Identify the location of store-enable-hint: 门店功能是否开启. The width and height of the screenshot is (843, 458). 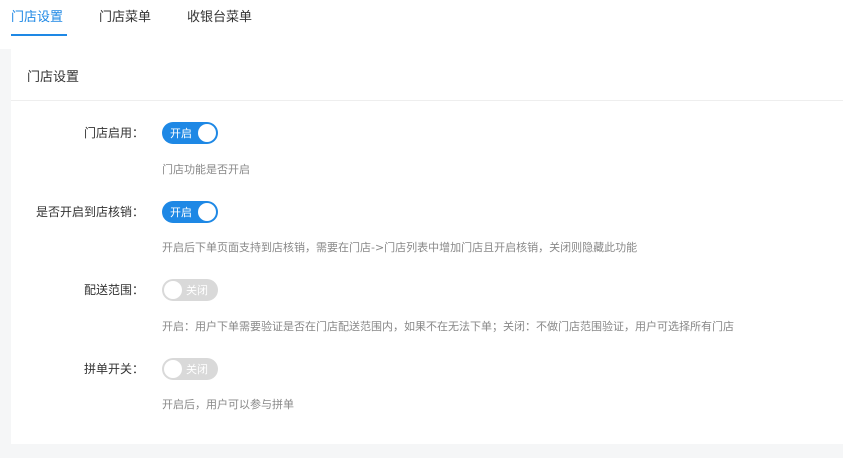
(206, 169).